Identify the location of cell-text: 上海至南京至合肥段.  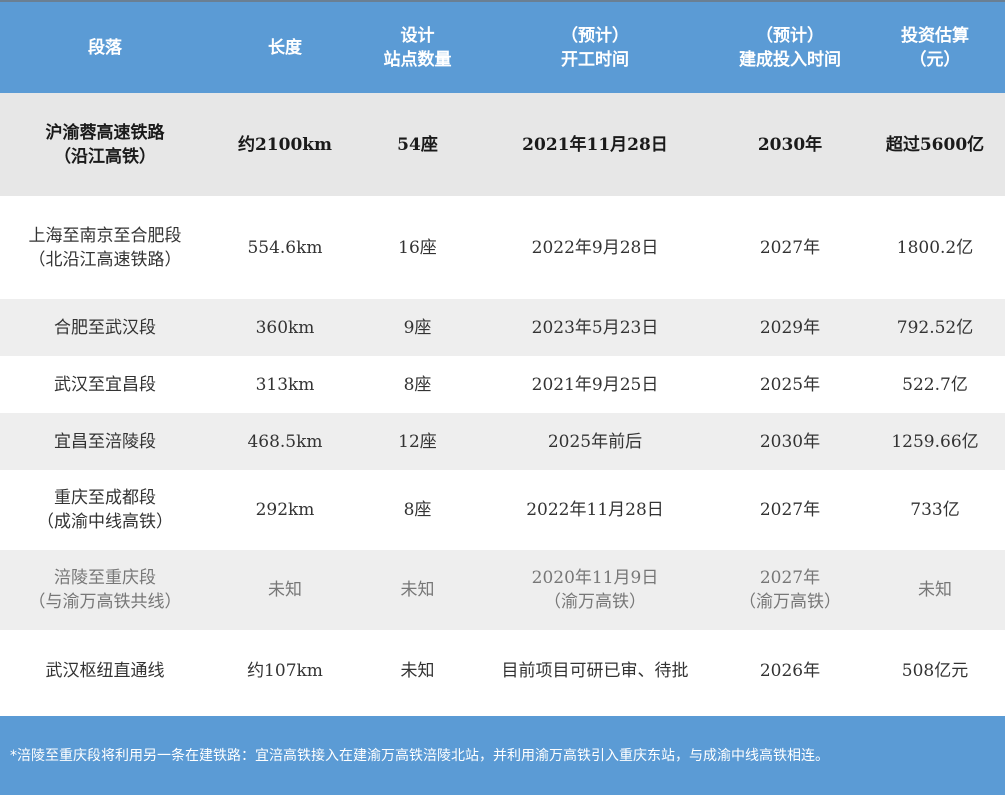
(105, 235).